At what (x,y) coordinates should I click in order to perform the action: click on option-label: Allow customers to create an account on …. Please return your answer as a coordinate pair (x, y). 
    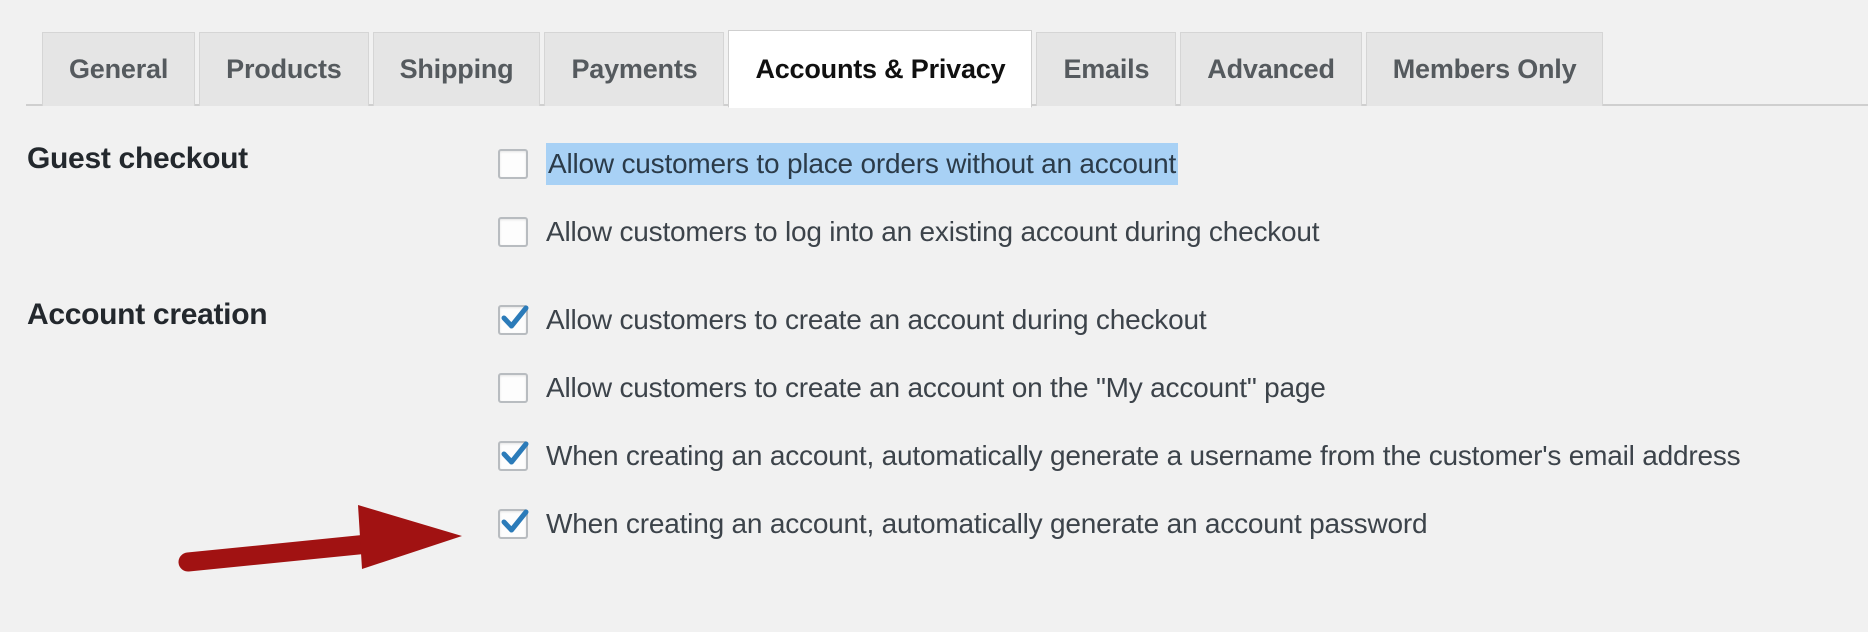
    Looking at the image, I should click on (936, 387).